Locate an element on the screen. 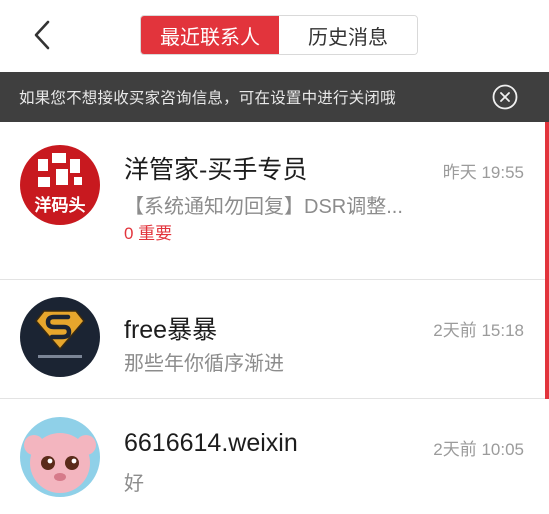 The image size is (549, 514). tab-history-messages: 历史消息 is located at coordinates (348, 35).